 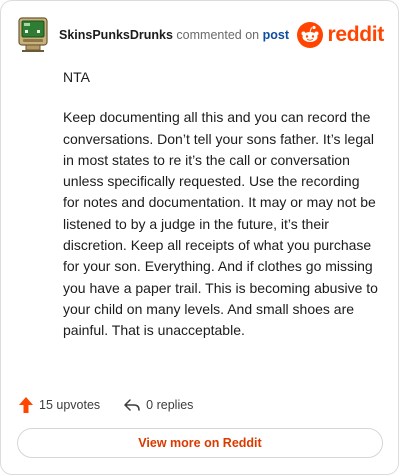 I want to click on comment-footer: 15 upvotes 0 replies, so click(x=199, y=405).